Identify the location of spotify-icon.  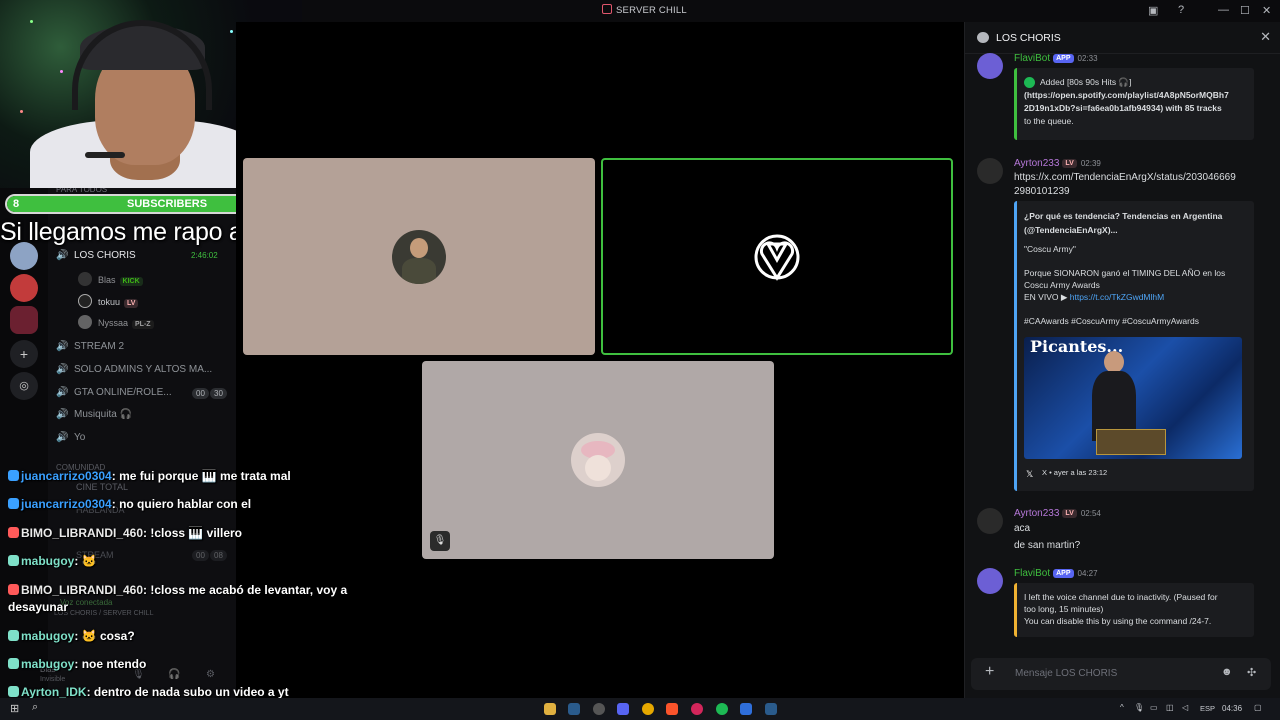
(1029, 82).